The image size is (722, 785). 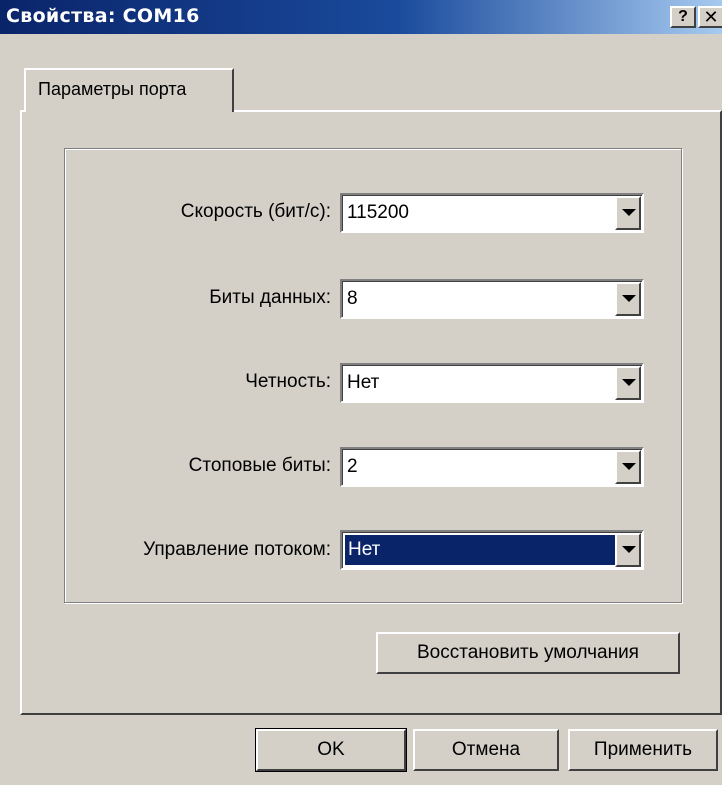 I want to click on title-bar: Свойства: COM16 ? ✕, so click(x=361, y=17).